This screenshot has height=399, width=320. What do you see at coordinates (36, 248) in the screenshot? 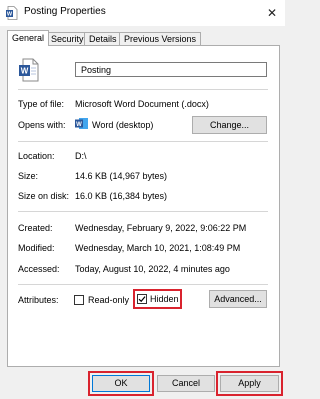
I see `modified-label: Modified:` at bounding box center [36, 248].